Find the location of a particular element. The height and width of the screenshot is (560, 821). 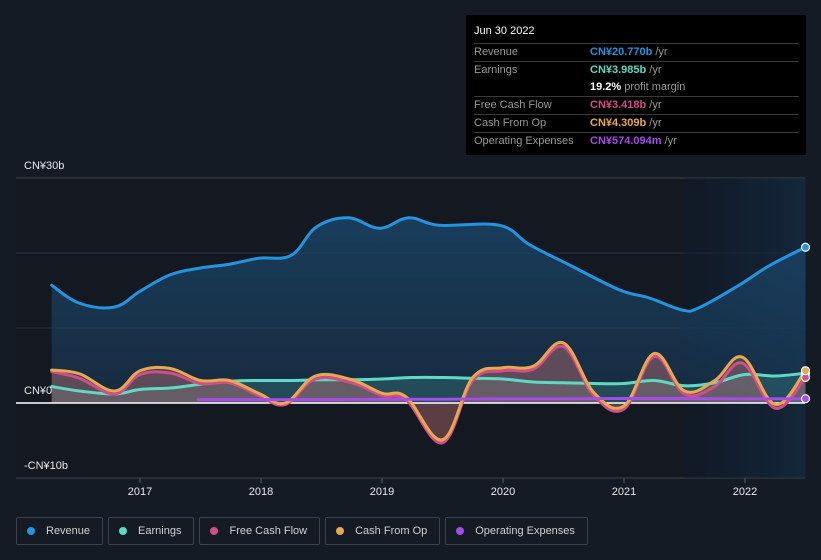

tooltip-row-value: CN¥3.985b is located at coordinates (618, 70).